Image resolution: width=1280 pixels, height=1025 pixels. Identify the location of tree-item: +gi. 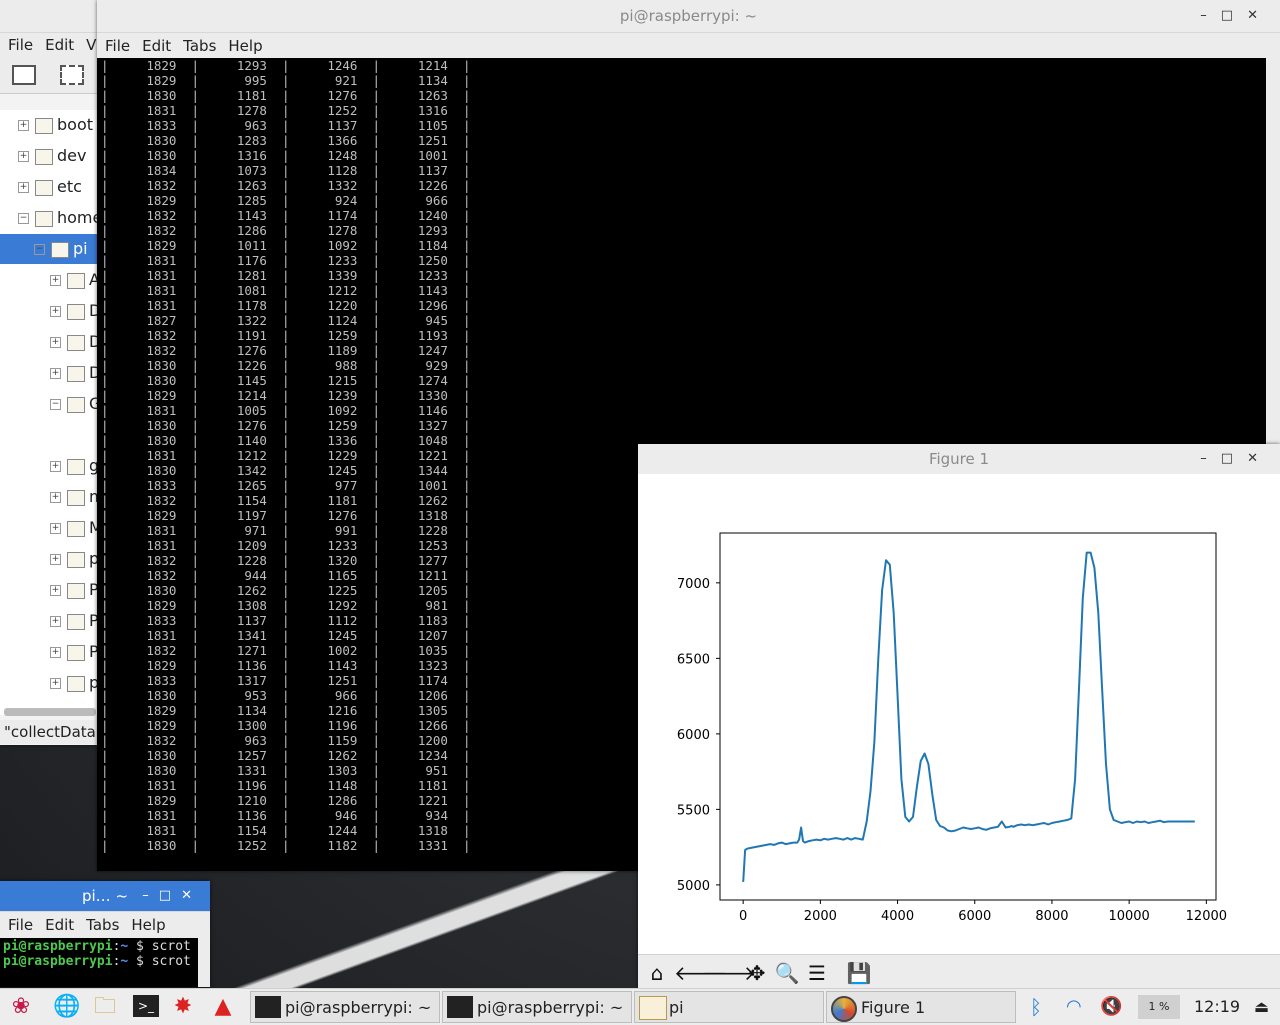
(52, 466).